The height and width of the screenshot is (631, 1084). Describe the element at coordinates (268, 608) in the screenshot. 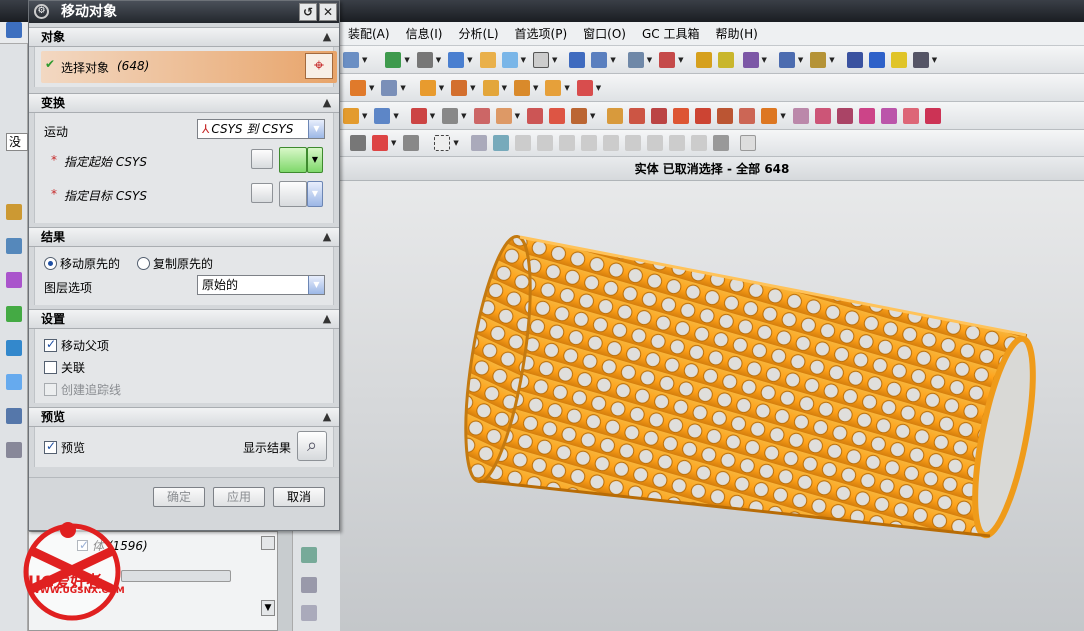

I see `expand-arrow-icon: ▼` at that location.